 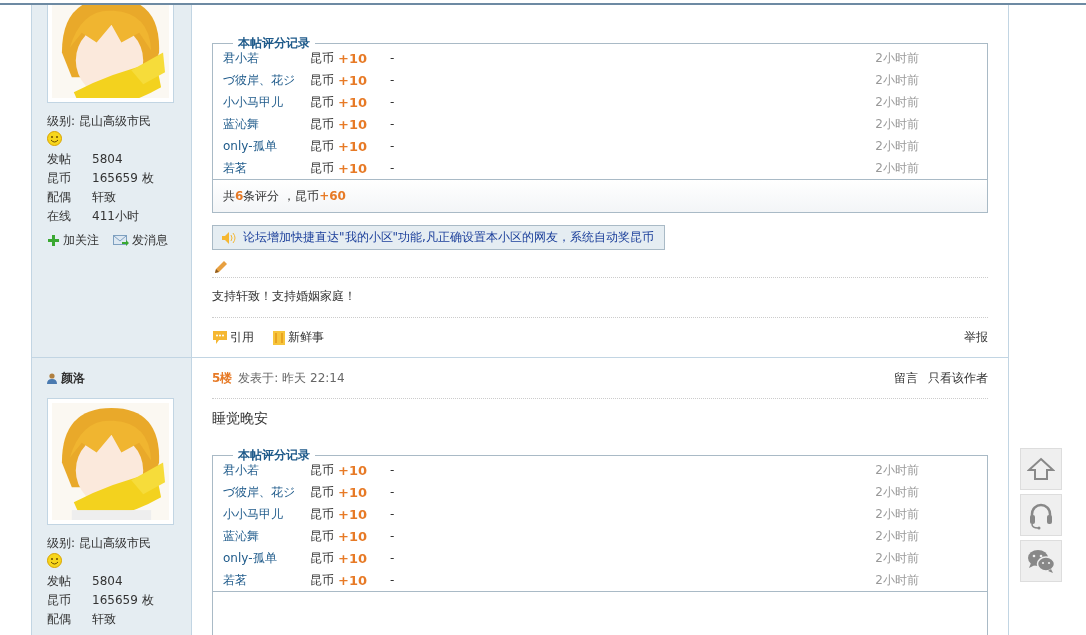 I want to click on pencil-icon, so click(x=220, y=268).